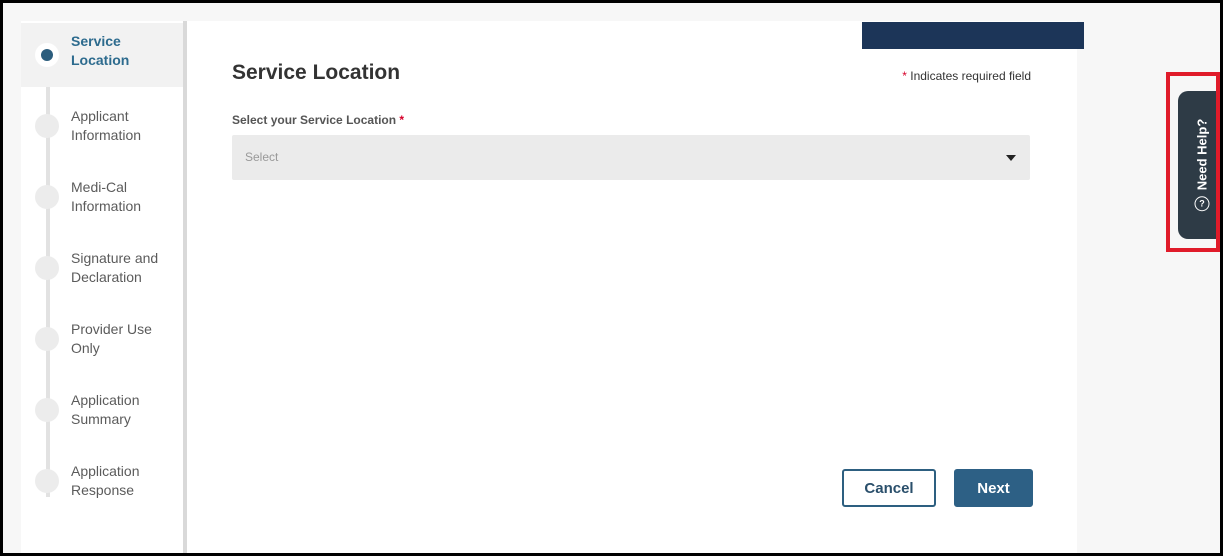 This screenshot has width=1223, height=556. I want to click on step-label: Provider Use Only, so click(111, 338).